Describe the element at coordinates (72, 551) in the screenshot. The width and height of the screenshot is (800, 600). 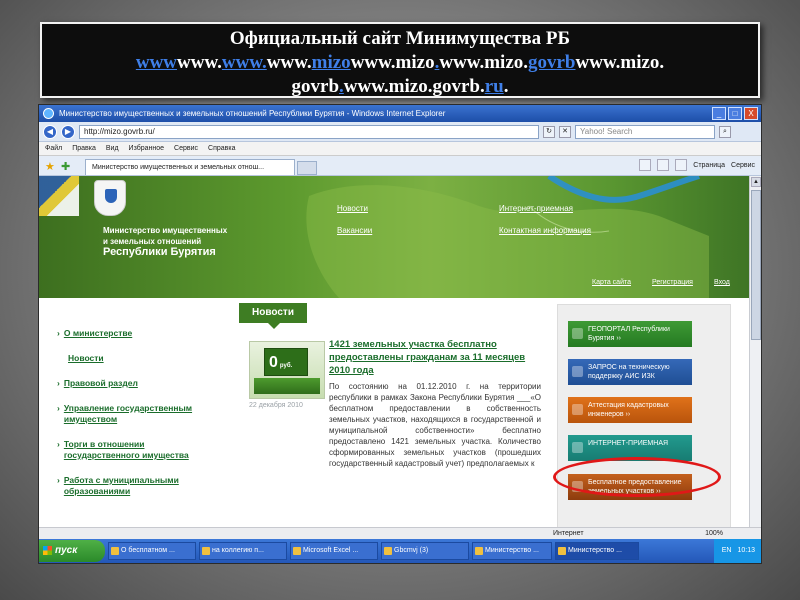
I see `start-button: пуск` at that location.